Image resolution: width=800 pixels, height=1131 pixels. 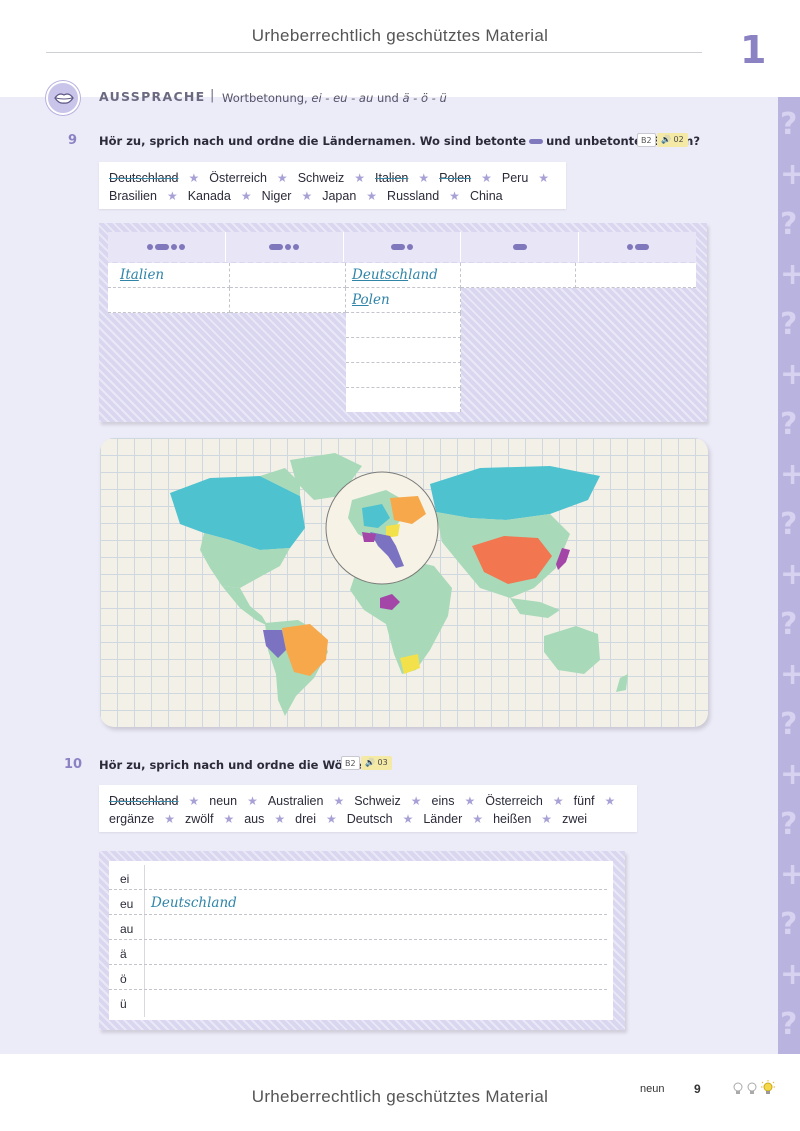 What do you see at coordinates (142, 275) in the screenshot?
I see `handwritten-answer-italien: Italien` at bounding box center [142, 275].